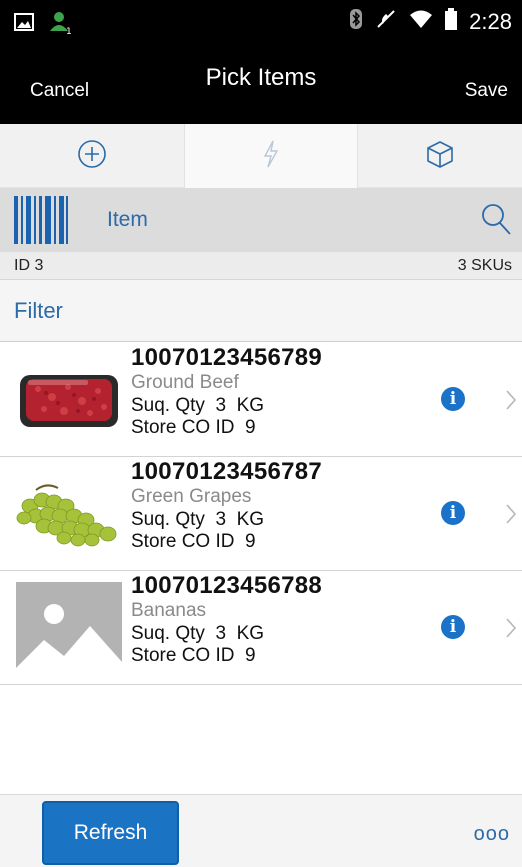 This screenshot has height=867, width=522. What do you see at coordinates (261, 220) in the screenshot?
I see `item-scan-bar: Item` at bounding box center [261, 220].